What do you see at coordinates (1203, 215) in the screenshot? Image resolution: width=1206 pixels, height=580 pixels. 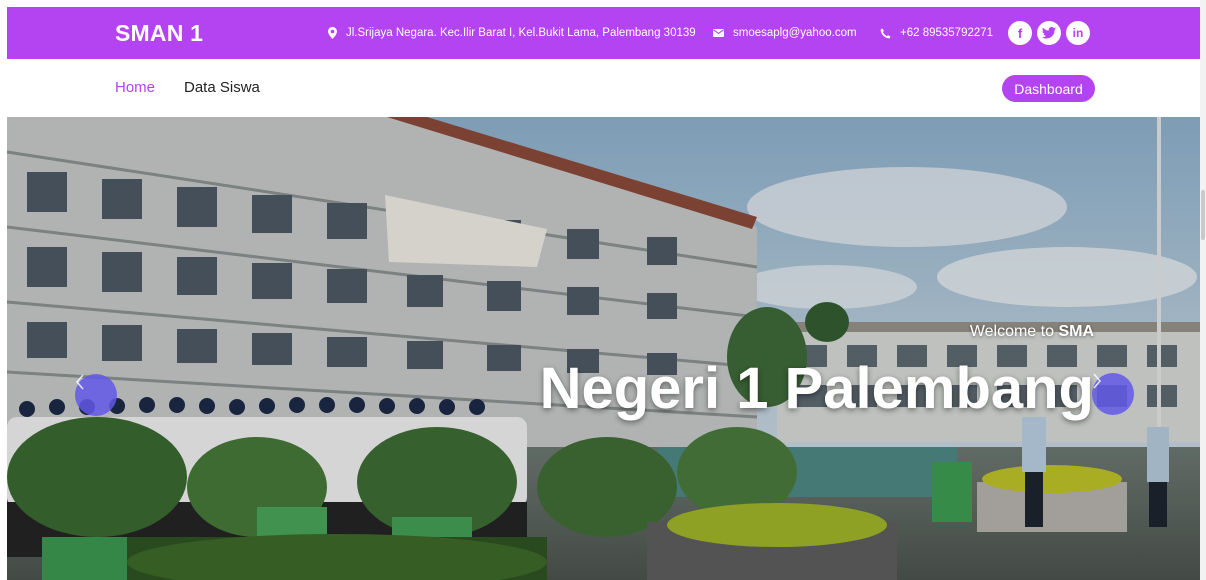 I see `scrollbar-thumb` at bounding box center [1203, 215].